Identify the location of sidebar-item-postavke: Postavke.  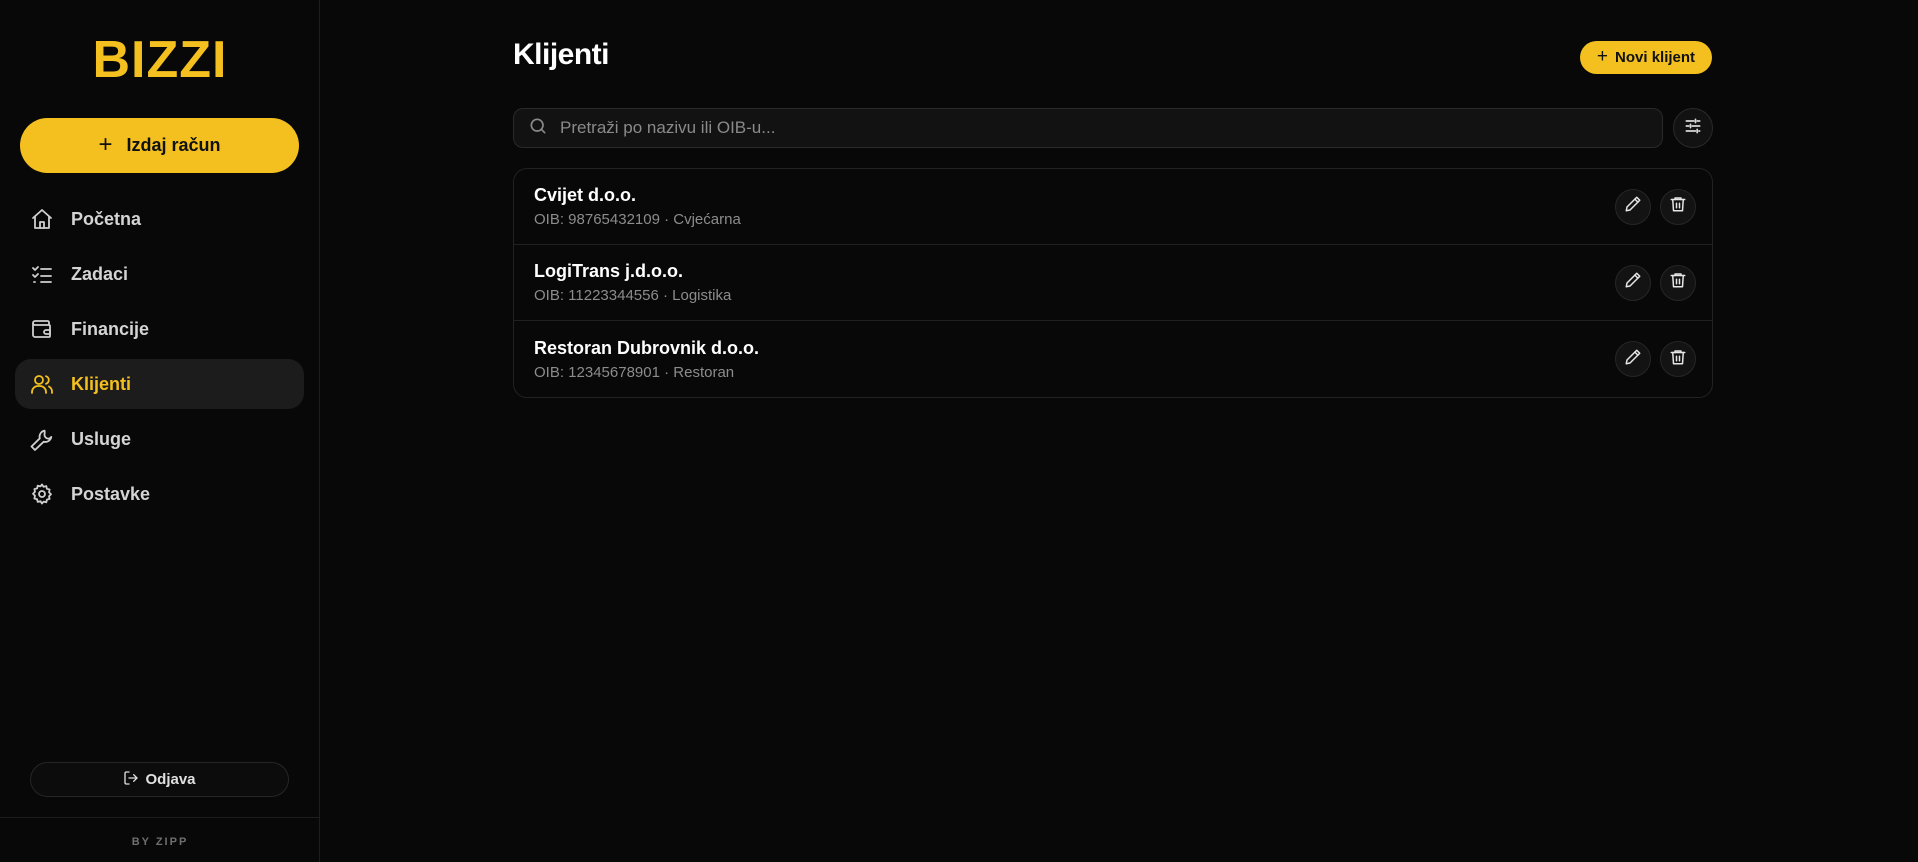
(159, 494).